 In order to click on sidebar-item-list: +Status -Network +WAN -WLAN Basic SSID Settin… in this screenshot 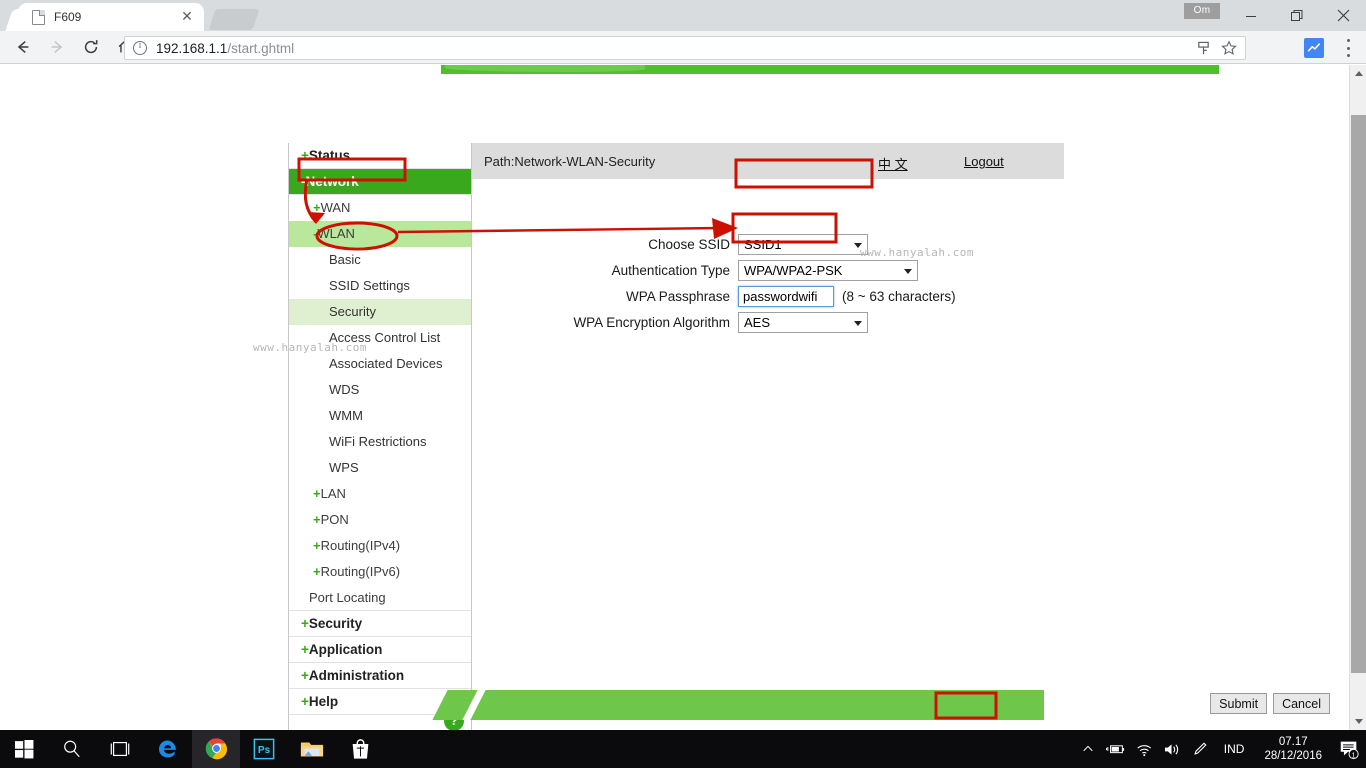, I will do `click(380, 429)`.